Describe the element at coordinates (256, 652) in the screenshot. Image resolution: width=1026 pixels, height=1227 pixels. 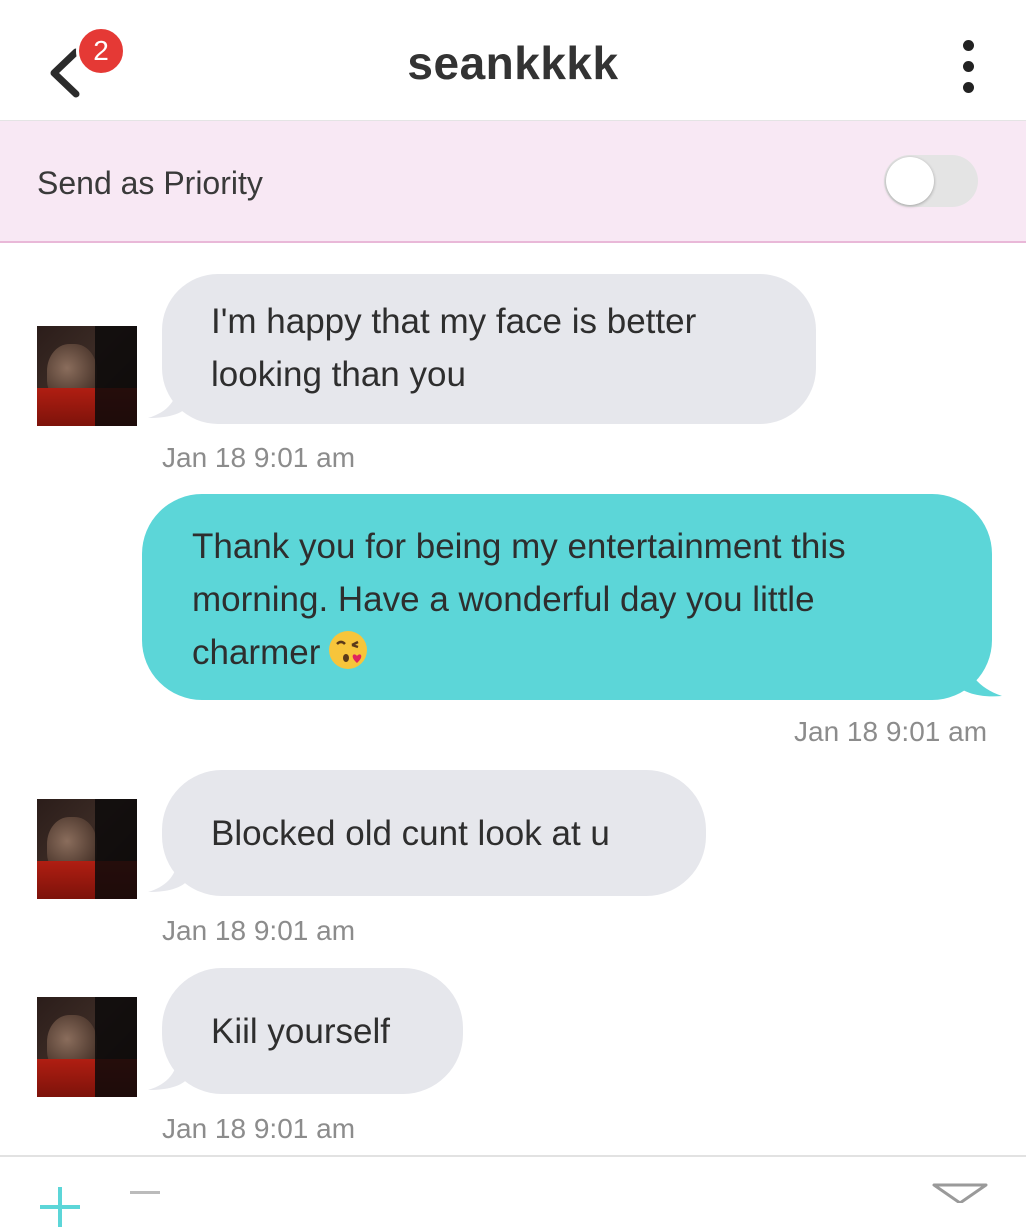
I see `message-text-line: charmer` at that location.